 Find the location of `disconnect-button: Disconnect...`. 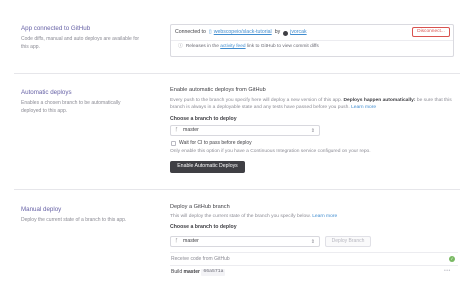

disconnect-button: Disconnect... is located at coordinates (431, 32).